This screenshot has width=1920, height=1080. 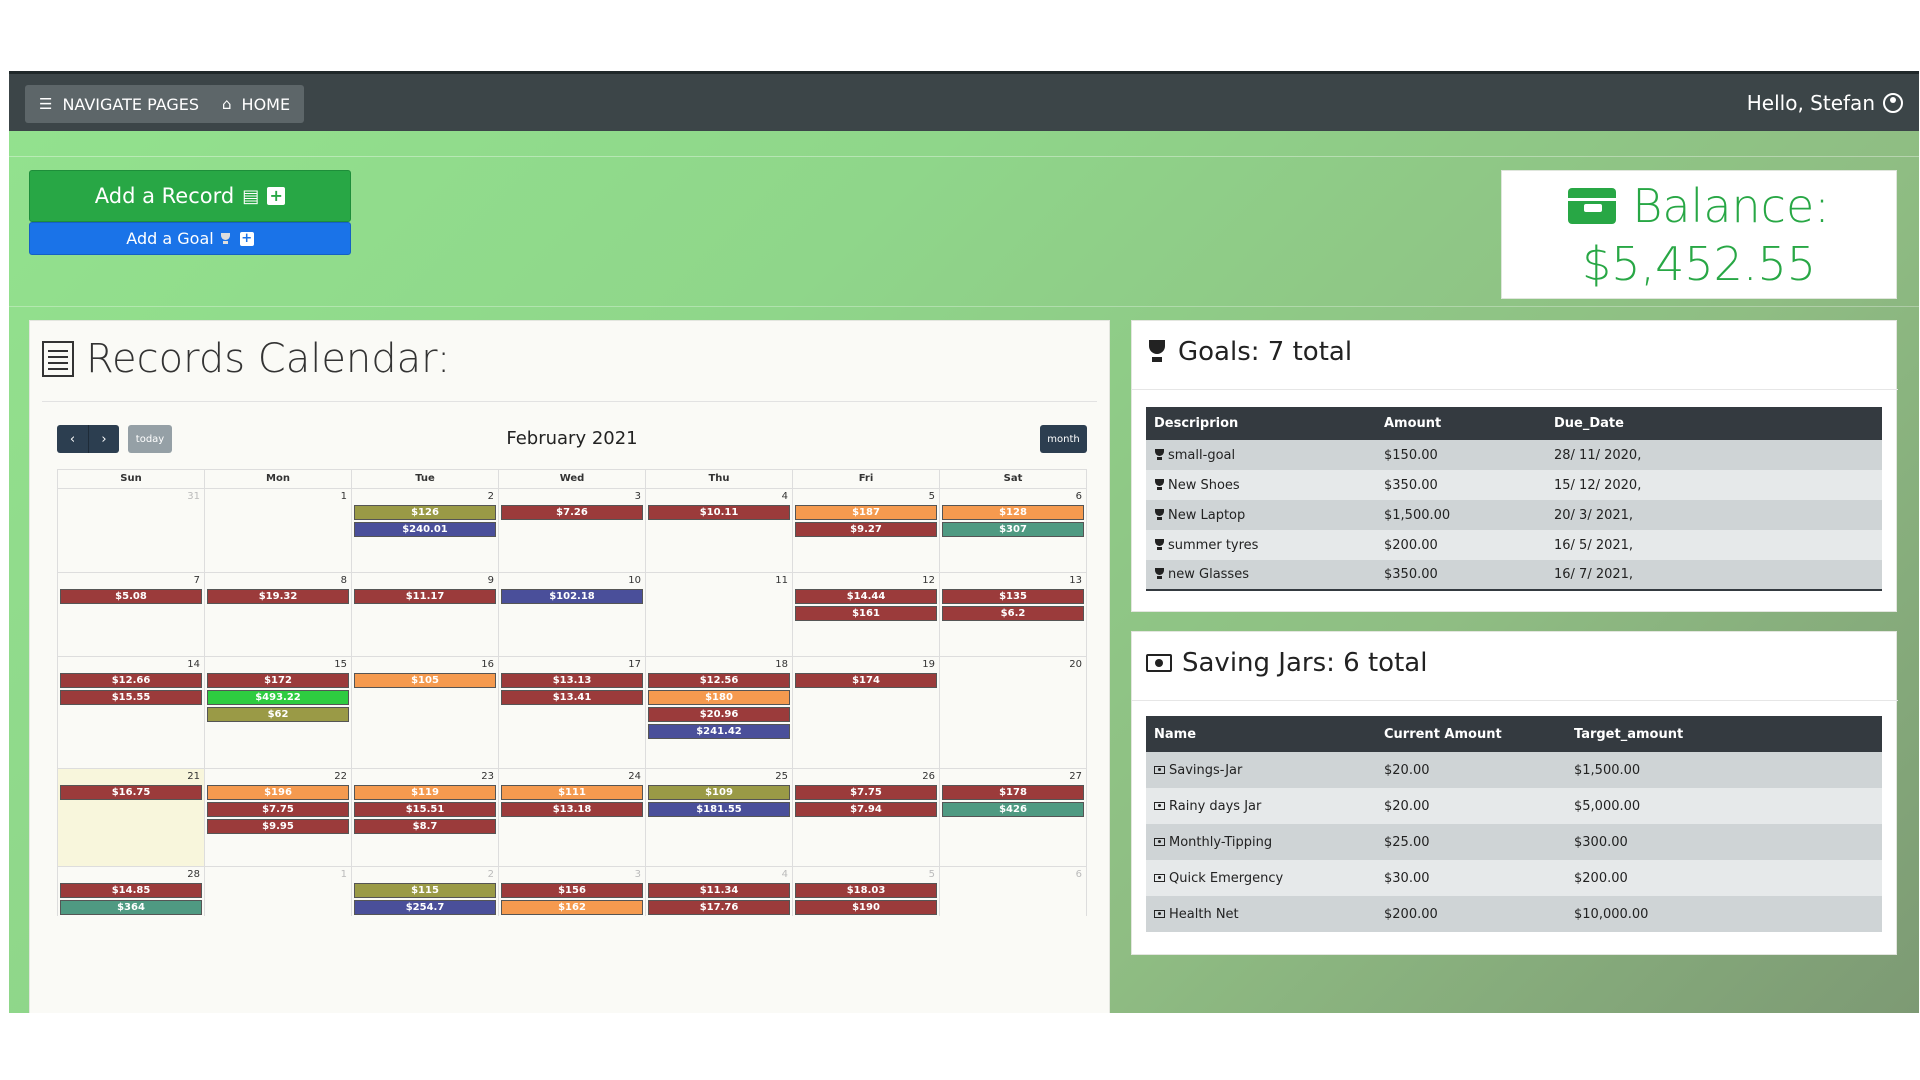 What do you see at coordinates (572, 712) in the screenshot?
I see `calendar-day-cell: 17 $13.13 $13.41` at bounding box center [572, 712].